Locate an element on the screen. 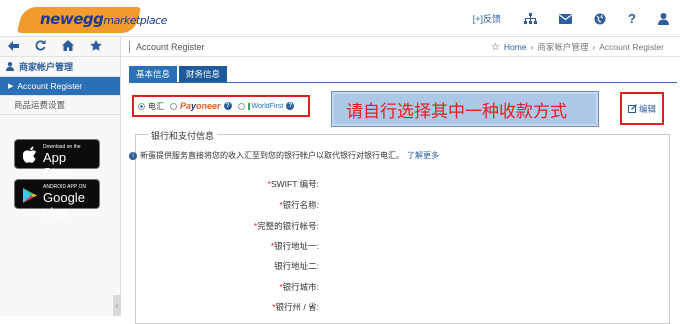 The image size is (680, 324). star-icon: ☆ is located at coordinates (495, 47).